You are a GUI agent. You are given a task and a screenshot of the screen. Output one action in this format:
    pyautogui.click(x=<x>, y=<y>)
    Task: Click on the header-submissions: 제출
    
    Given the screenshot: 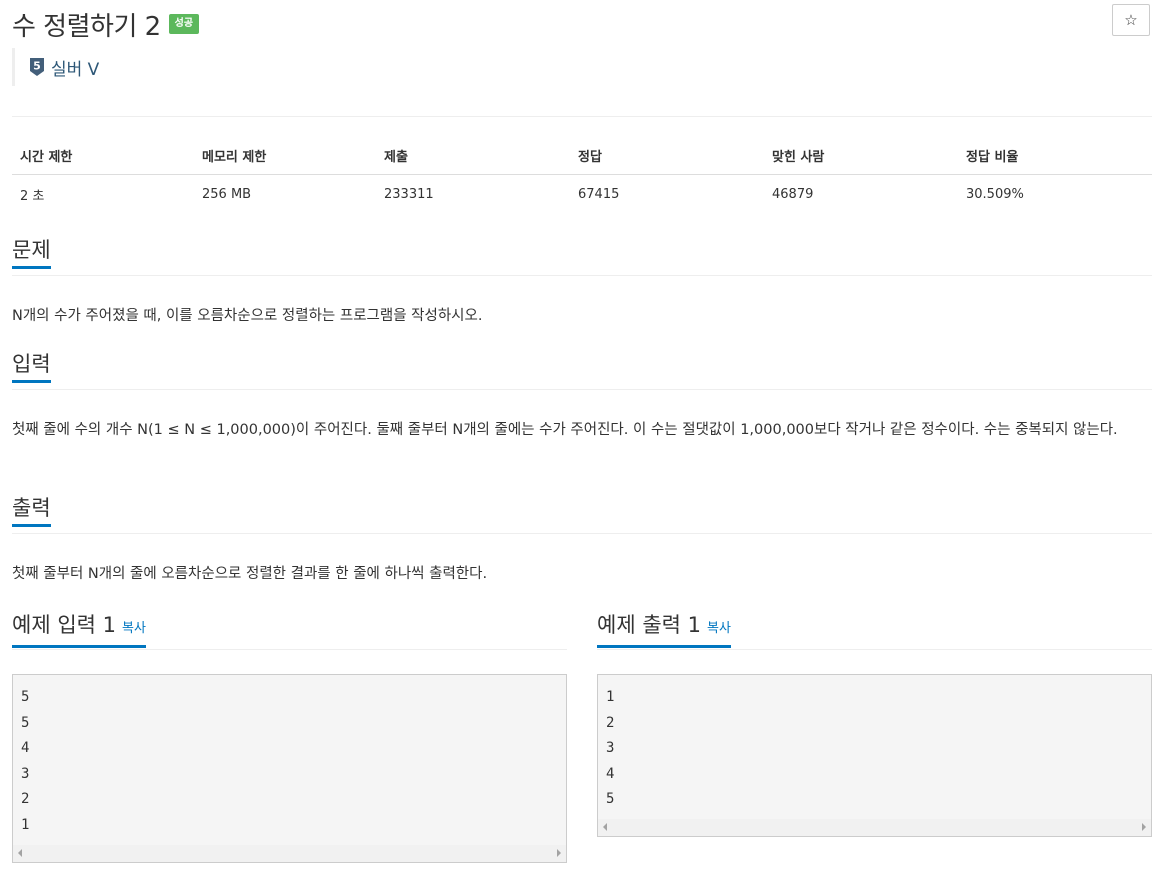 What is the action you would take?
    pyautogui.click(x=473, y=155)
    